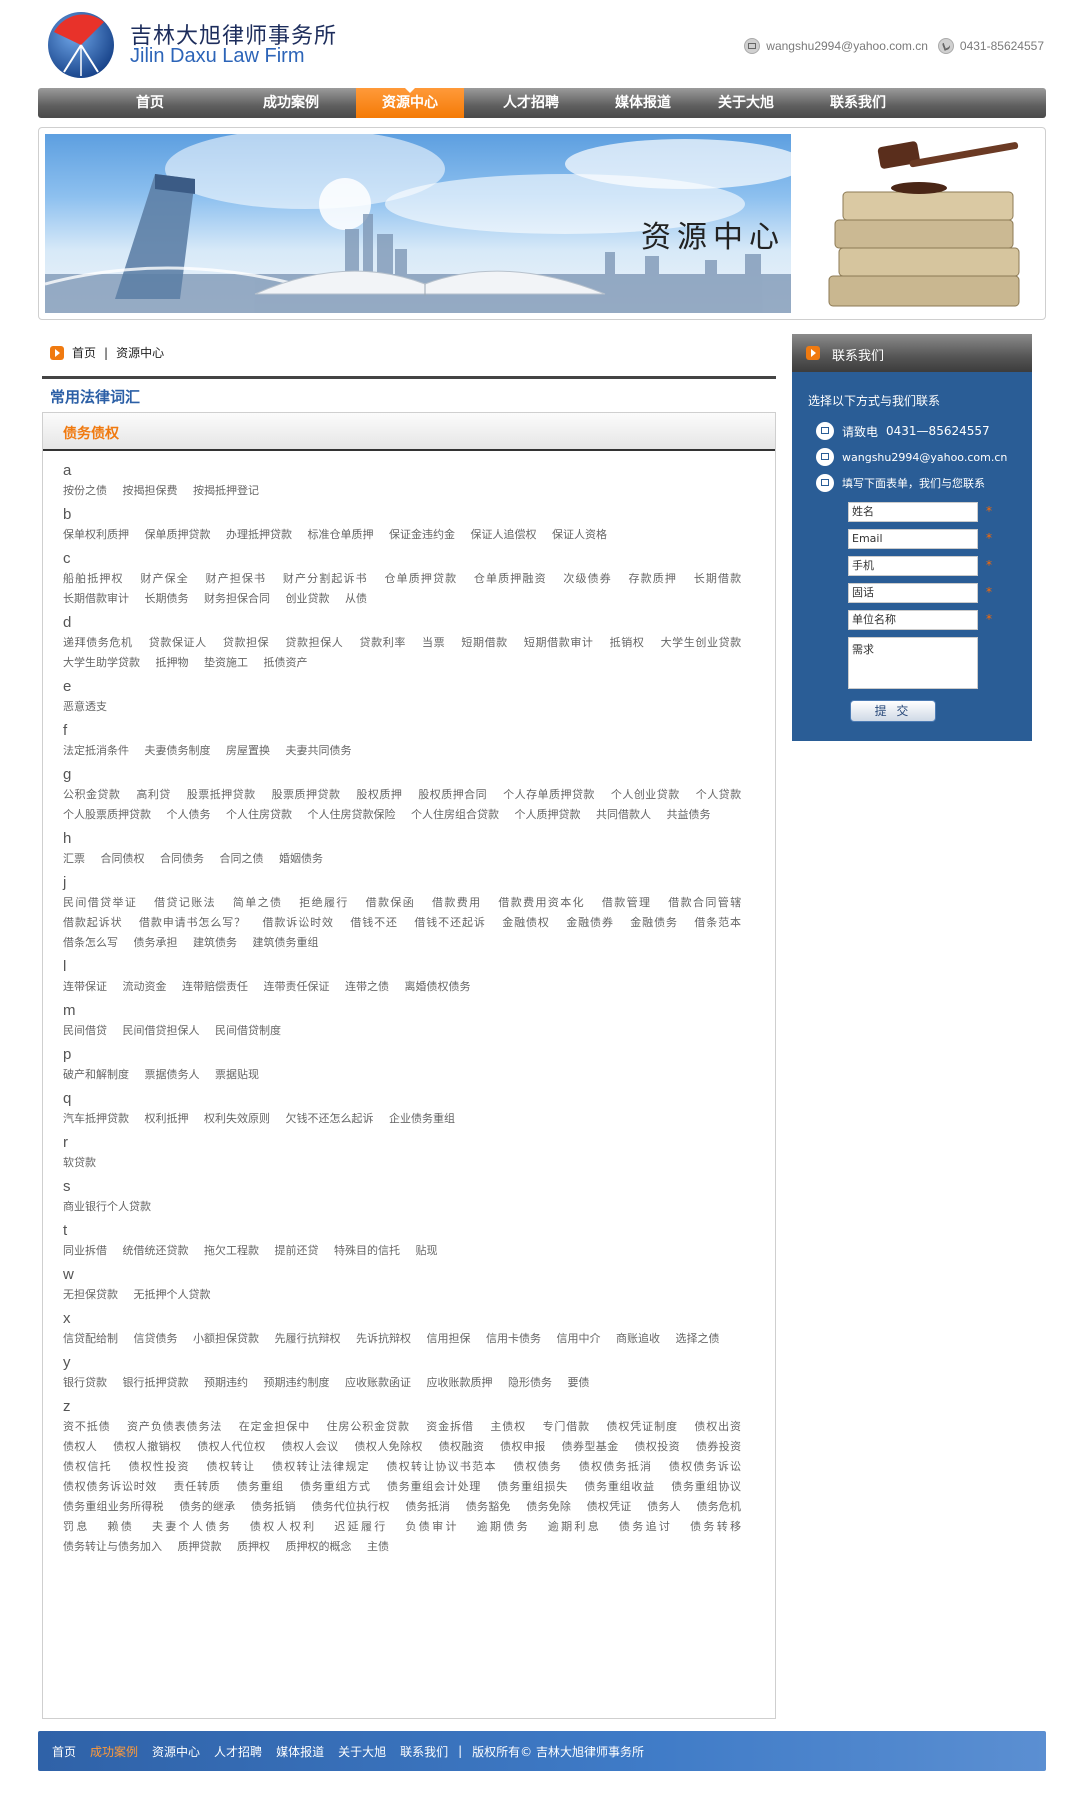 This screenshot has height=1808, width=1084. I want to click on glossary-term-link: 债务重组损失, so click(532, 1486).